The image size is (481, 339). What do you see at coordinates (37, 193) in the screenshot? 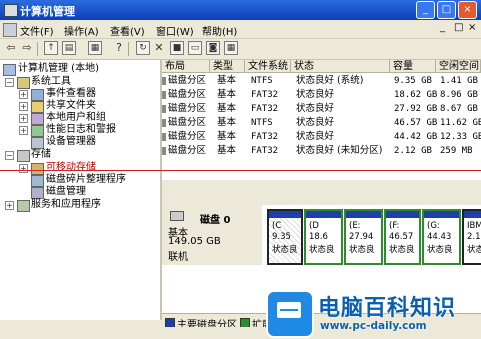
I see `disk-management-icon` at bounding box center [37, 193].